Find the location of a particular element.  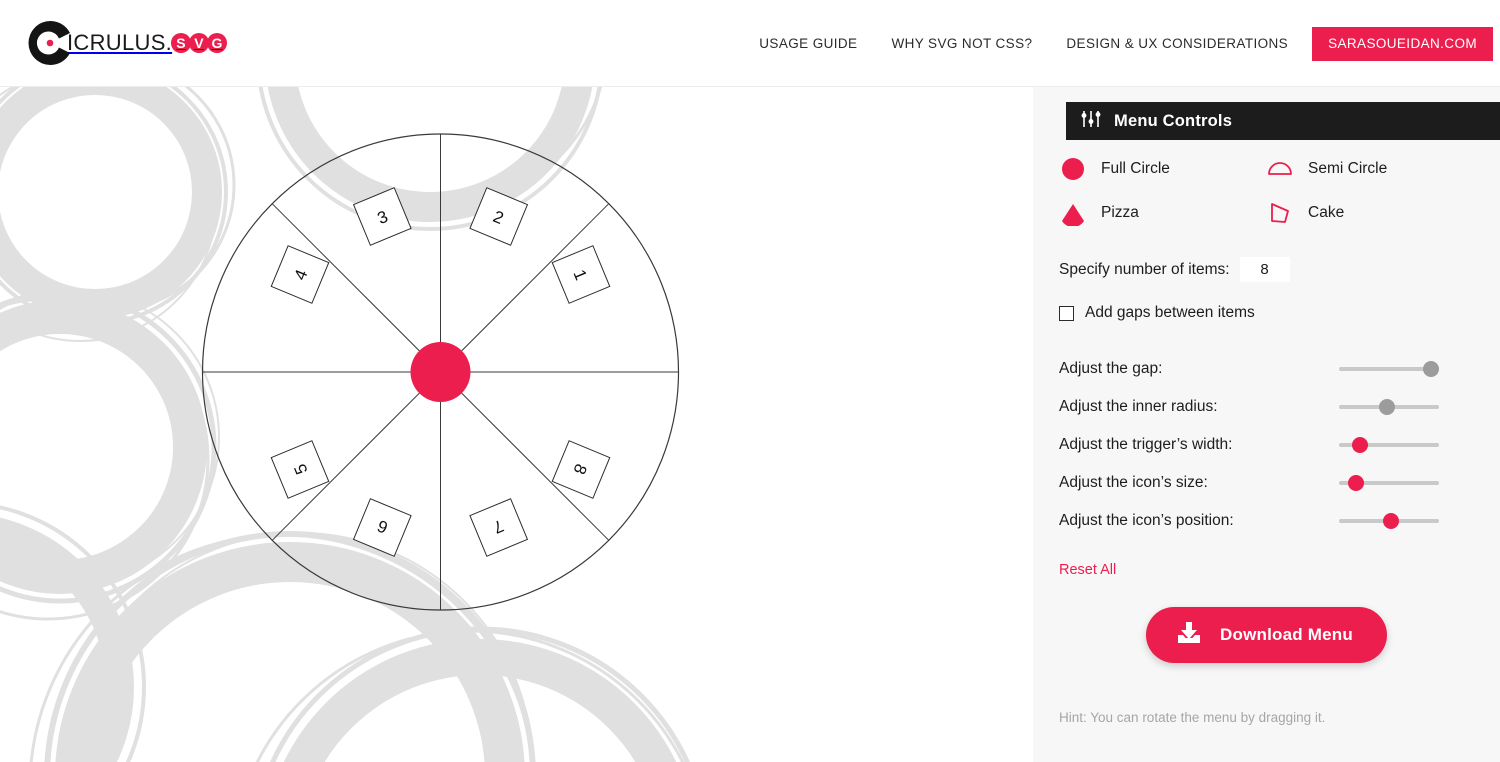

items-count-row: Specify number of items: is located at coordinates (1279, 269).